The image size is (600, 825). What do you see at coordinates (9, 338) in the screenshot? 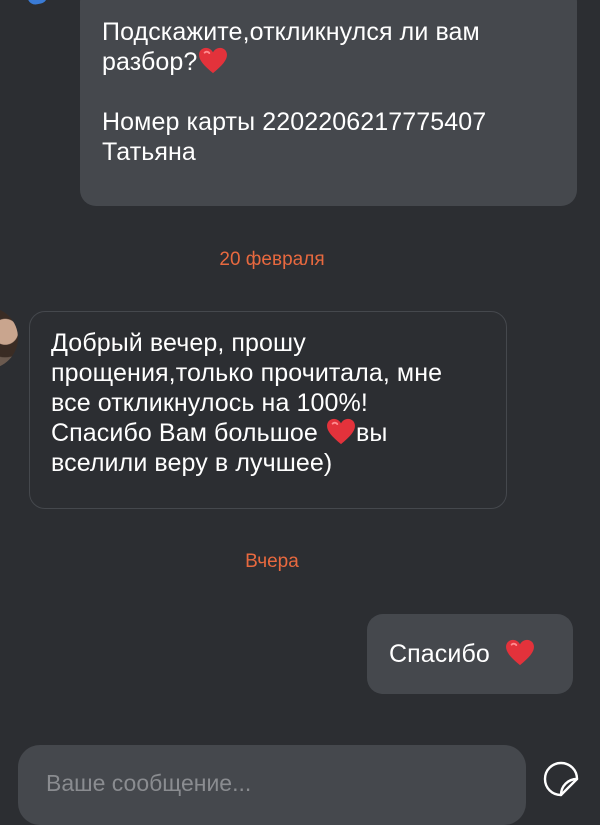
I see `avatar` at bounding box center [9, 338].